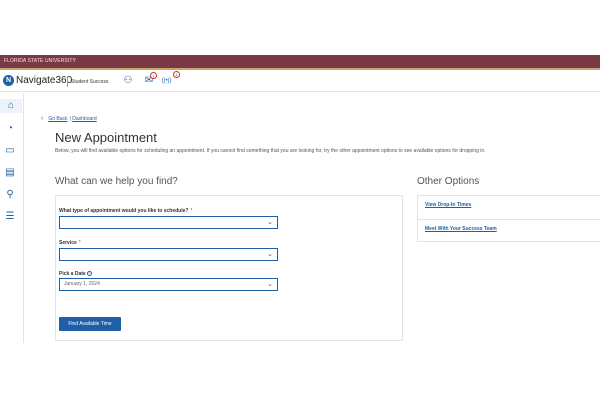 Image resolution: width=600 pixels, height=400 pixels. What do you see at coordinates (82, 284) in the screenshot?
I see `date-value: January 1, 2024` at bounding box center [82, 284].